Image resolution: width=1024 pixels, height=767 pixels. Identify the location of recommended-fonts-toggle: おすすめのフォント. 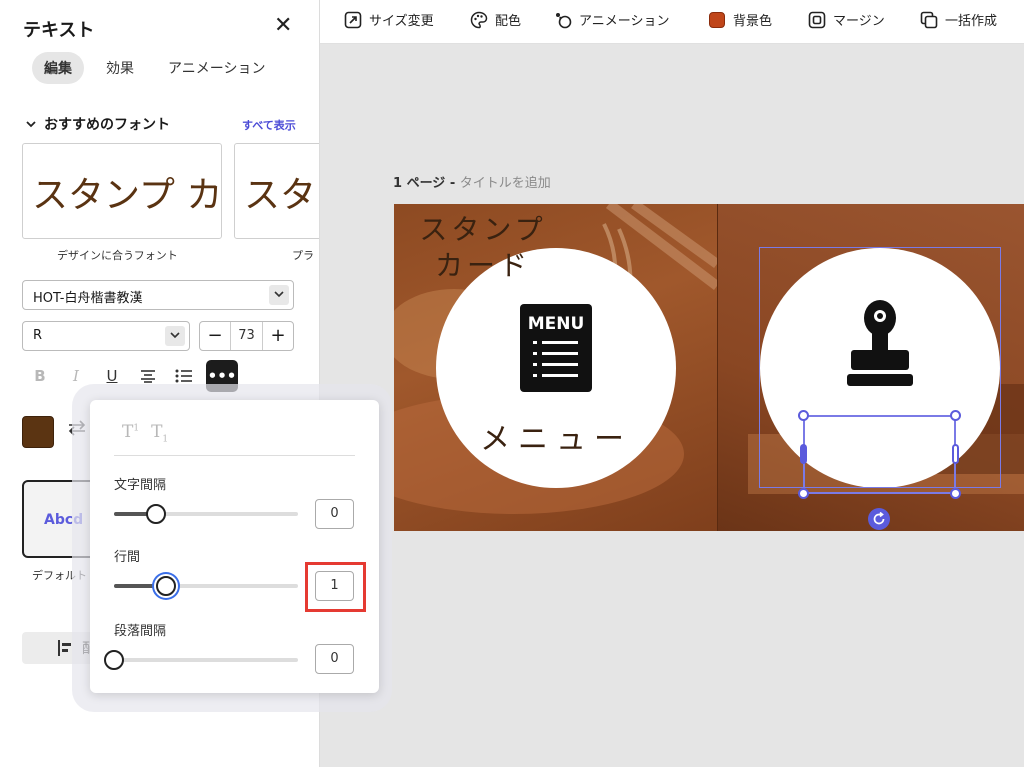
(98, 124).